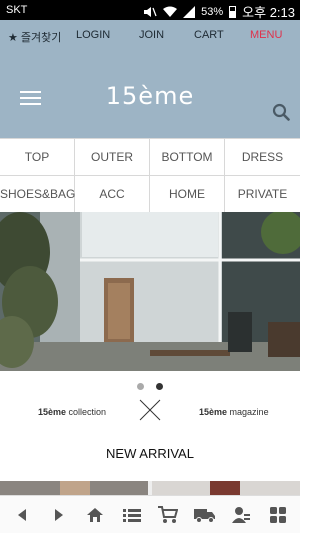 Image resolution: width=320 pixels, height=533 pixels. I want to click on new-arrival-heading: NEW ARRIVAL, so click(150, 453).